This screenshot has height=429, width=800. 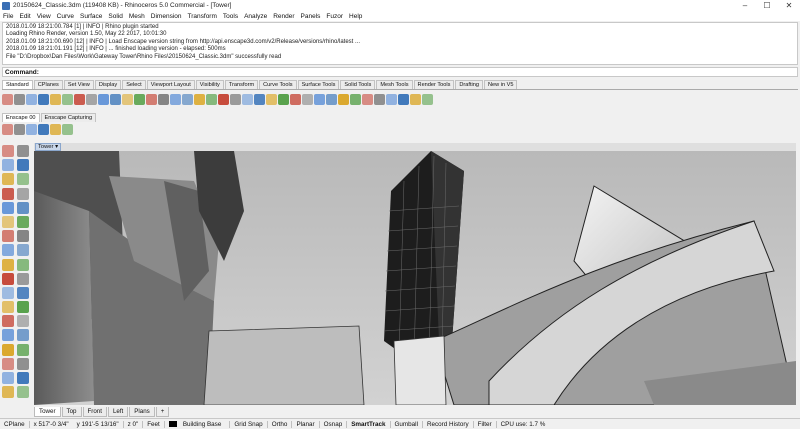 What do you see at coordinates (311, 16) in the screenshot?
I see `menu-panels: Panels` at bounding box center [311, 16].